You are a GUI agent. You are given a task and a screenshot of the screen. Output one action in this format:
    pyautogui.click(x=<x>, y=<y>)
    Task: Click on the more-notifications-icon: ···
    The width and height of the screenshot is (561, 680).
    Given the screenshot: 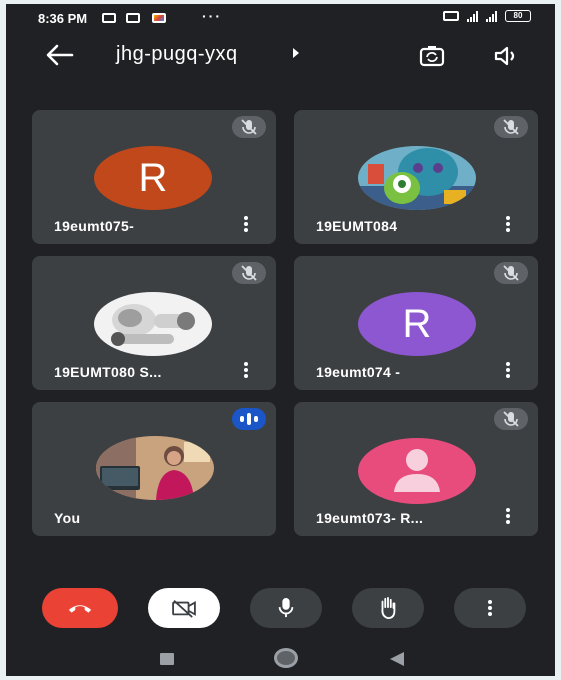 What is the action you would take?
    pyautogui.click(x=212, y=16)
    